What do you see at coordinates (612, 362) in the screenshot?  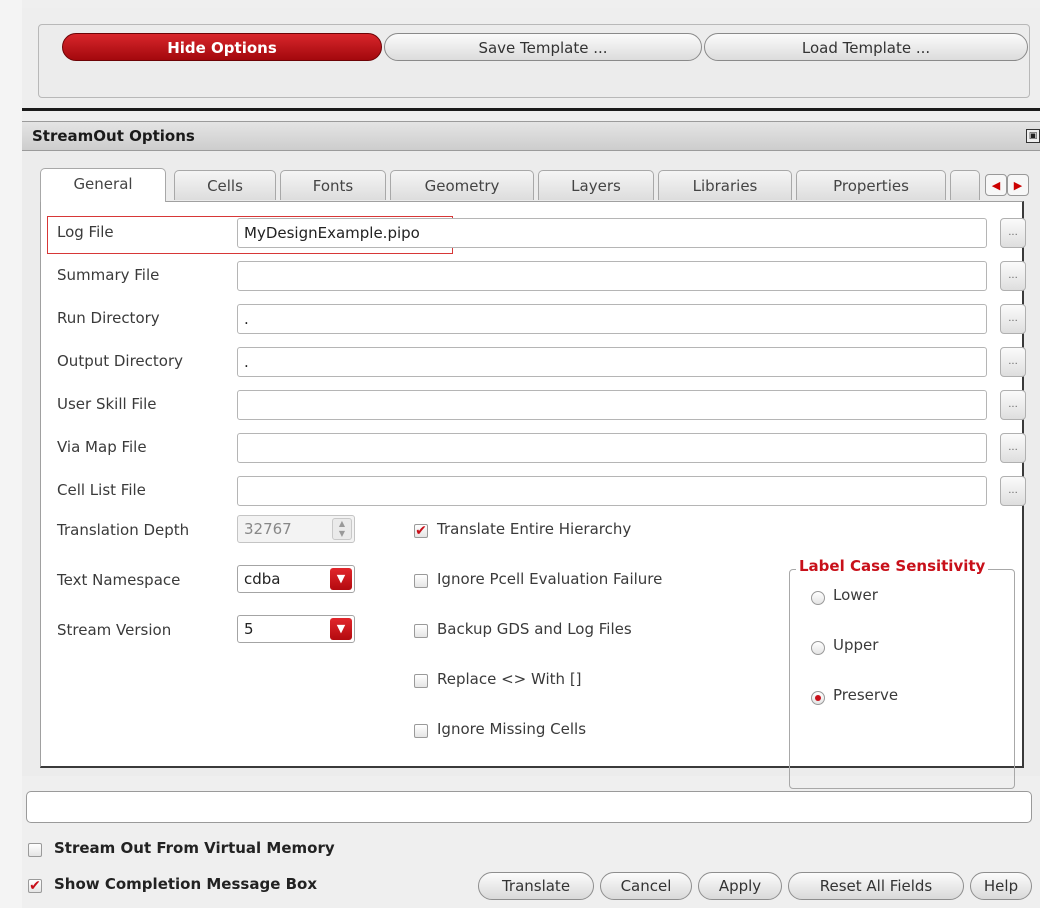 I see `output-directory-input: .` at bounding box center [612, 362].